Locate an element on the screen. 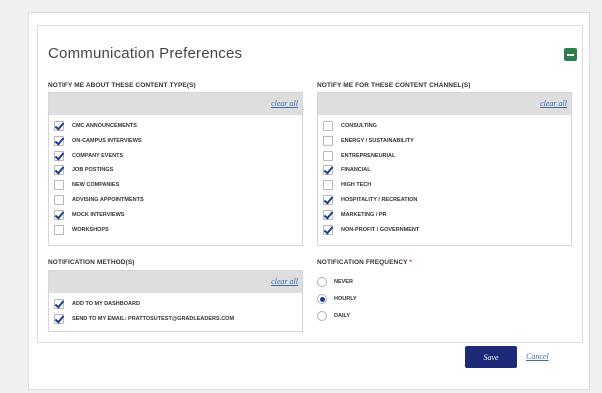 The image size is (602, 393). option-label: MOCK INTERVIEWS is located at coordinates (98, 214).